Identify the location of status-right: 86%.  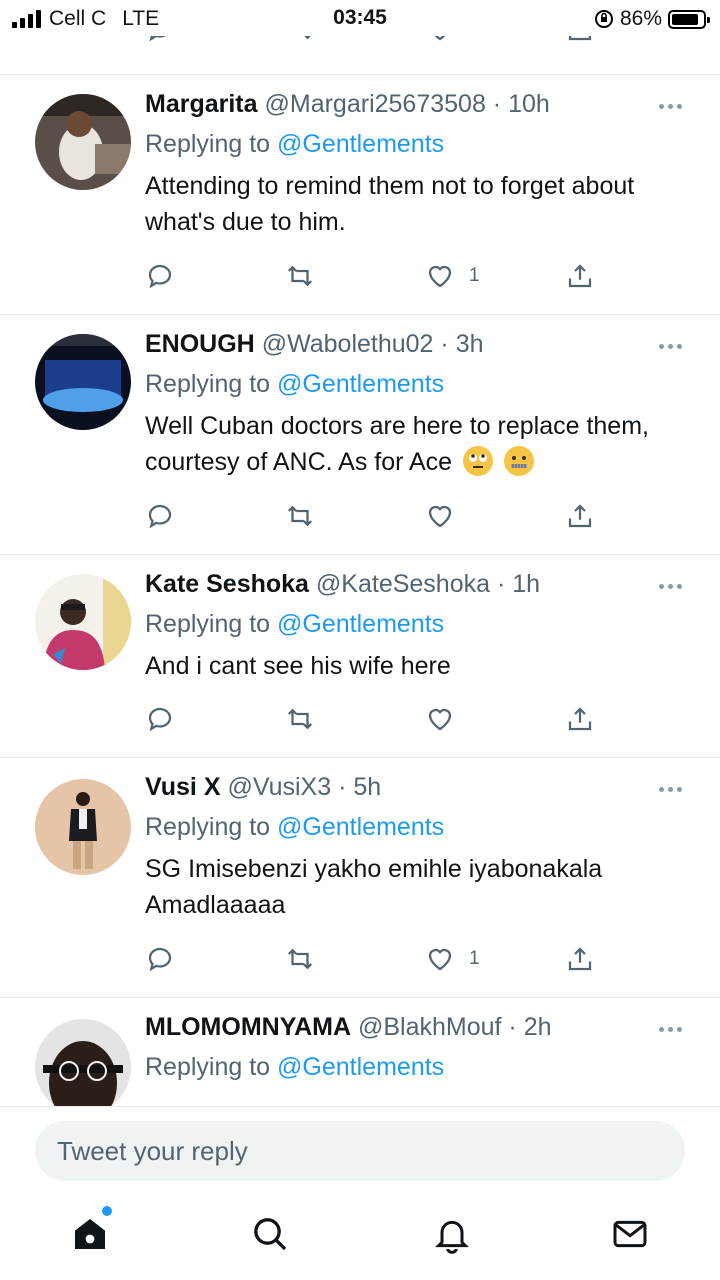
(652, 19).